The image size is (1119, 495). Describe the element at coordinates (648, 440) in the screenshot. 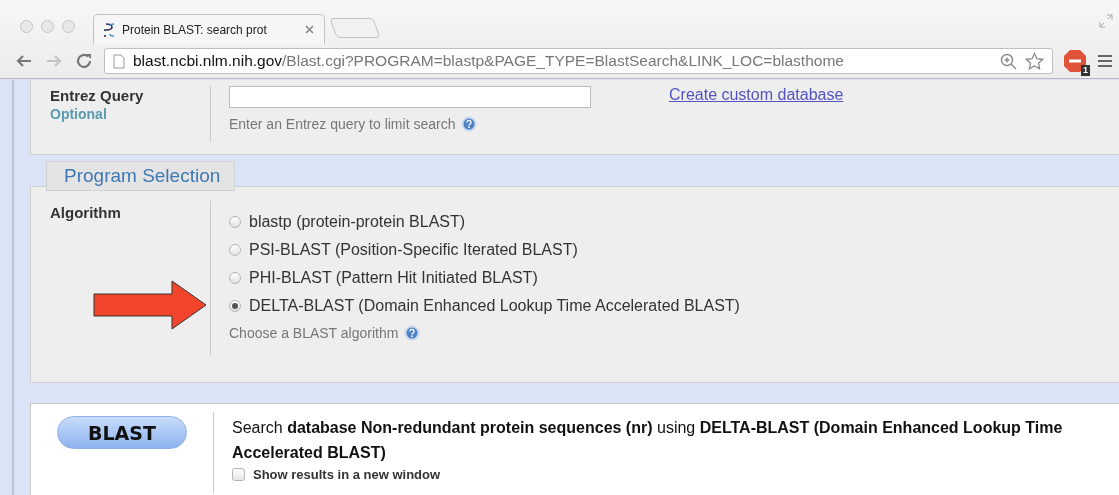

I see `search-summary: Search database Non-redundant protein sequences (nr) using DELTA-BLAST (Domain Enhanced Lookup Time Accelerated BLAST)` at that location.